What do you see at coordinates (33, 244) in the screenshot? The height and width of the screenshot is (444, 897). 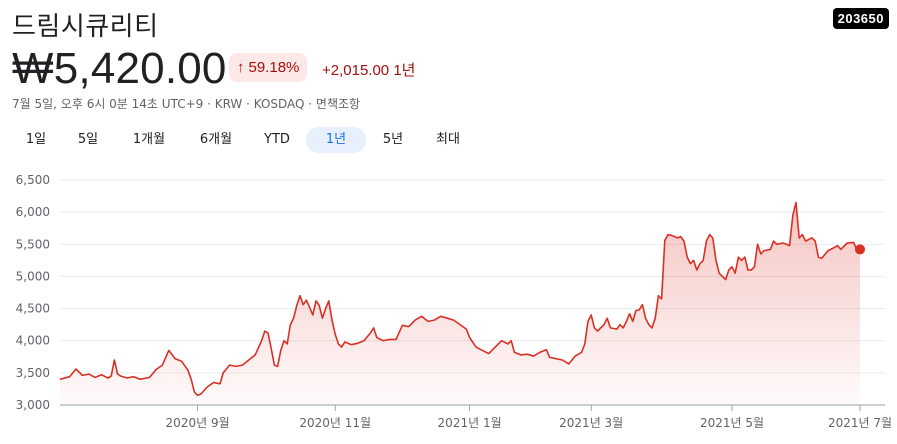 I see `y-tick-label: 5,500` at bounding box center [33, 244].